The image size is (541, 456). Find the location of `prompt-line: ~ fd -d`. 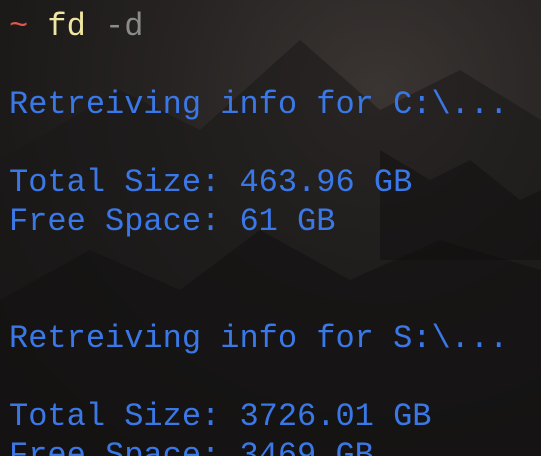

prompt-line: ~ fd -d is located at coordinates (76, 26).